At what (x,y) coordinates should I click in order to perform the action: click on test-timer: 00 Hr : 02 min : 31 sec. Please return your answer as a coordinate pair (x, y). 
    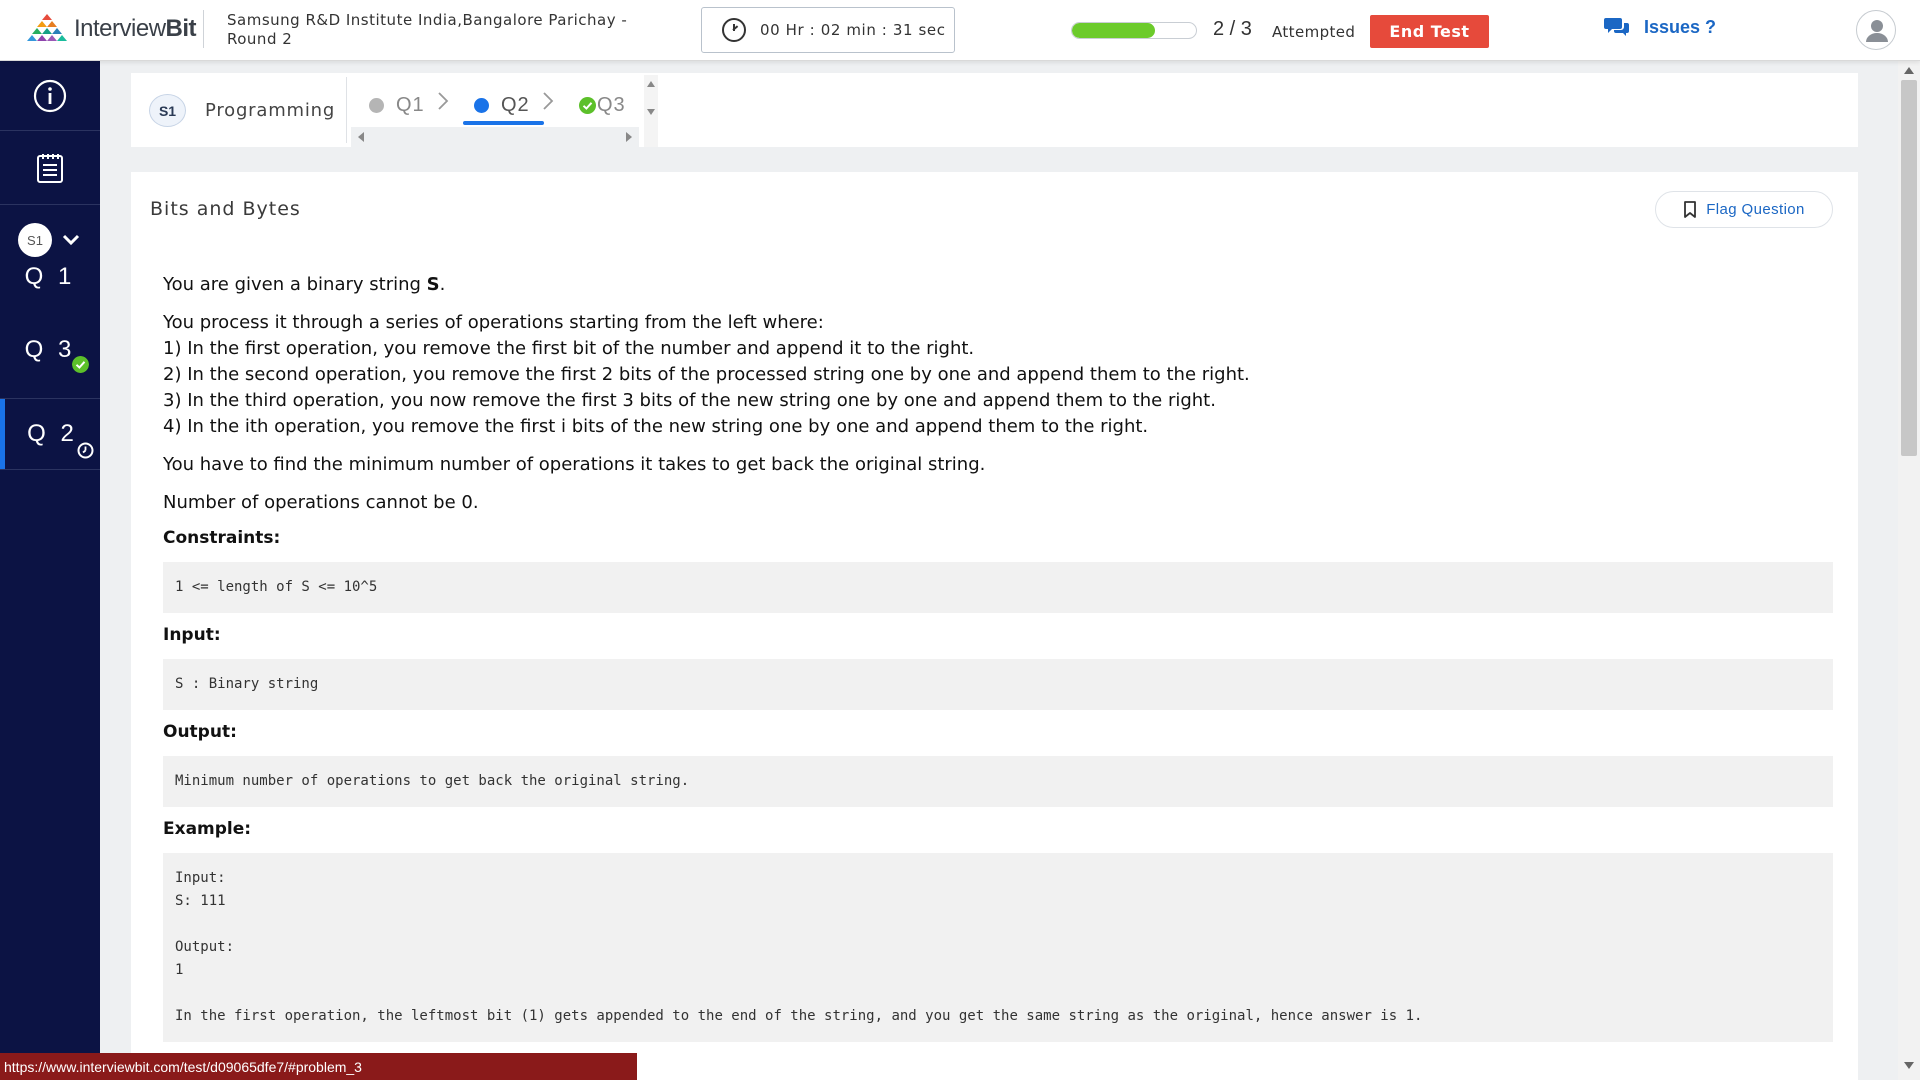
    Looking at the image, I should click on (828, 30).